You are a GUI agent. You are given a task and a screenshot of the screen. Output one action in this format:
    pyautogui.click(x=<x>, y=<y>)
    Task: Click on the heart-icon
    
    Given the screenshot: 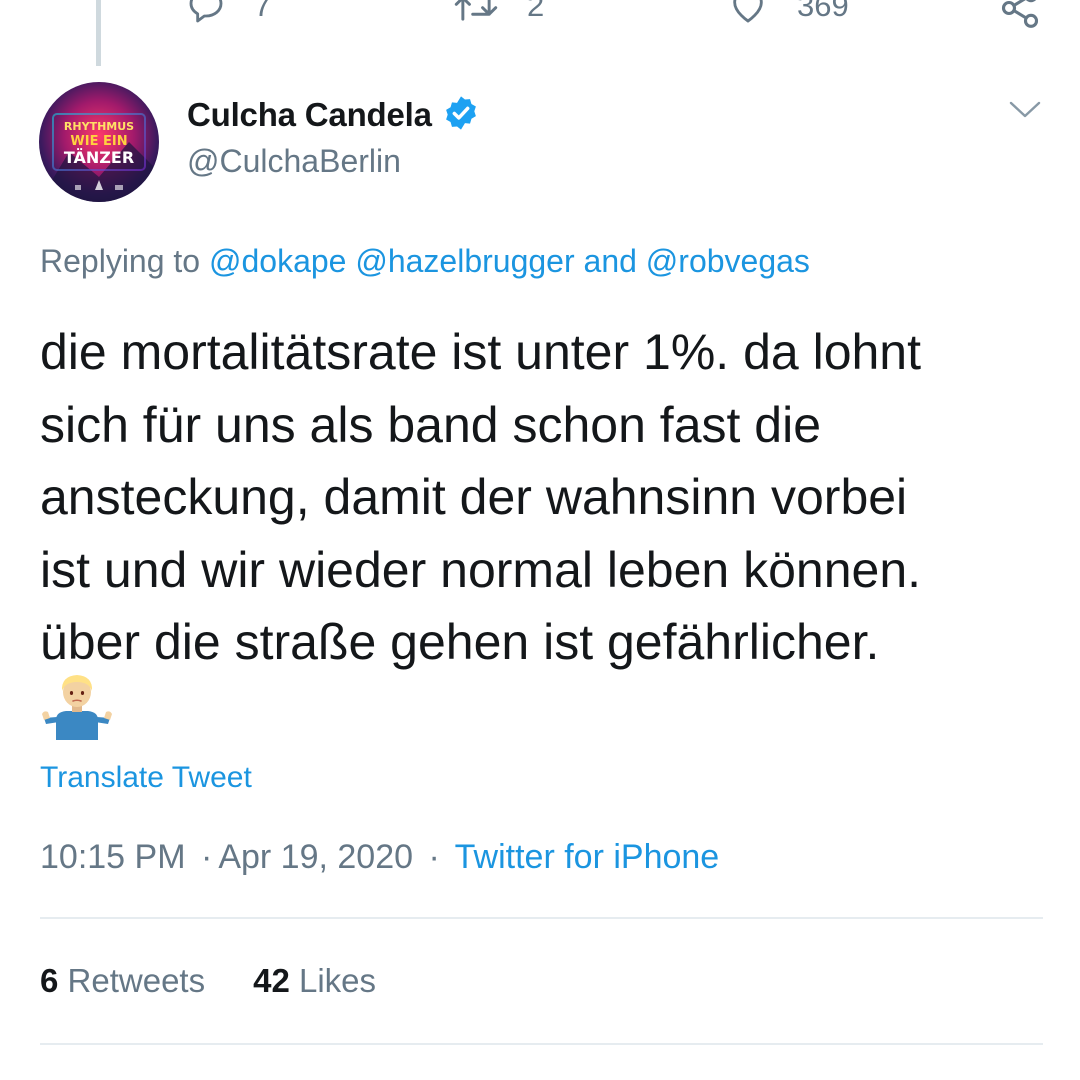 What is the action you would take?
    pyautogui.click(x=748, y=13)
    